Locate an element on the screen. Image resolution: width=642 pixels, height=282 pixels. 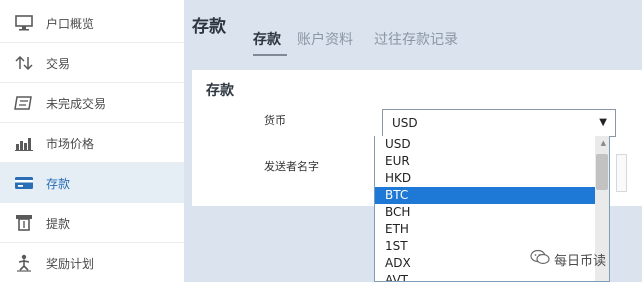
currency-option: EUR is located at coordinates (486, 161).